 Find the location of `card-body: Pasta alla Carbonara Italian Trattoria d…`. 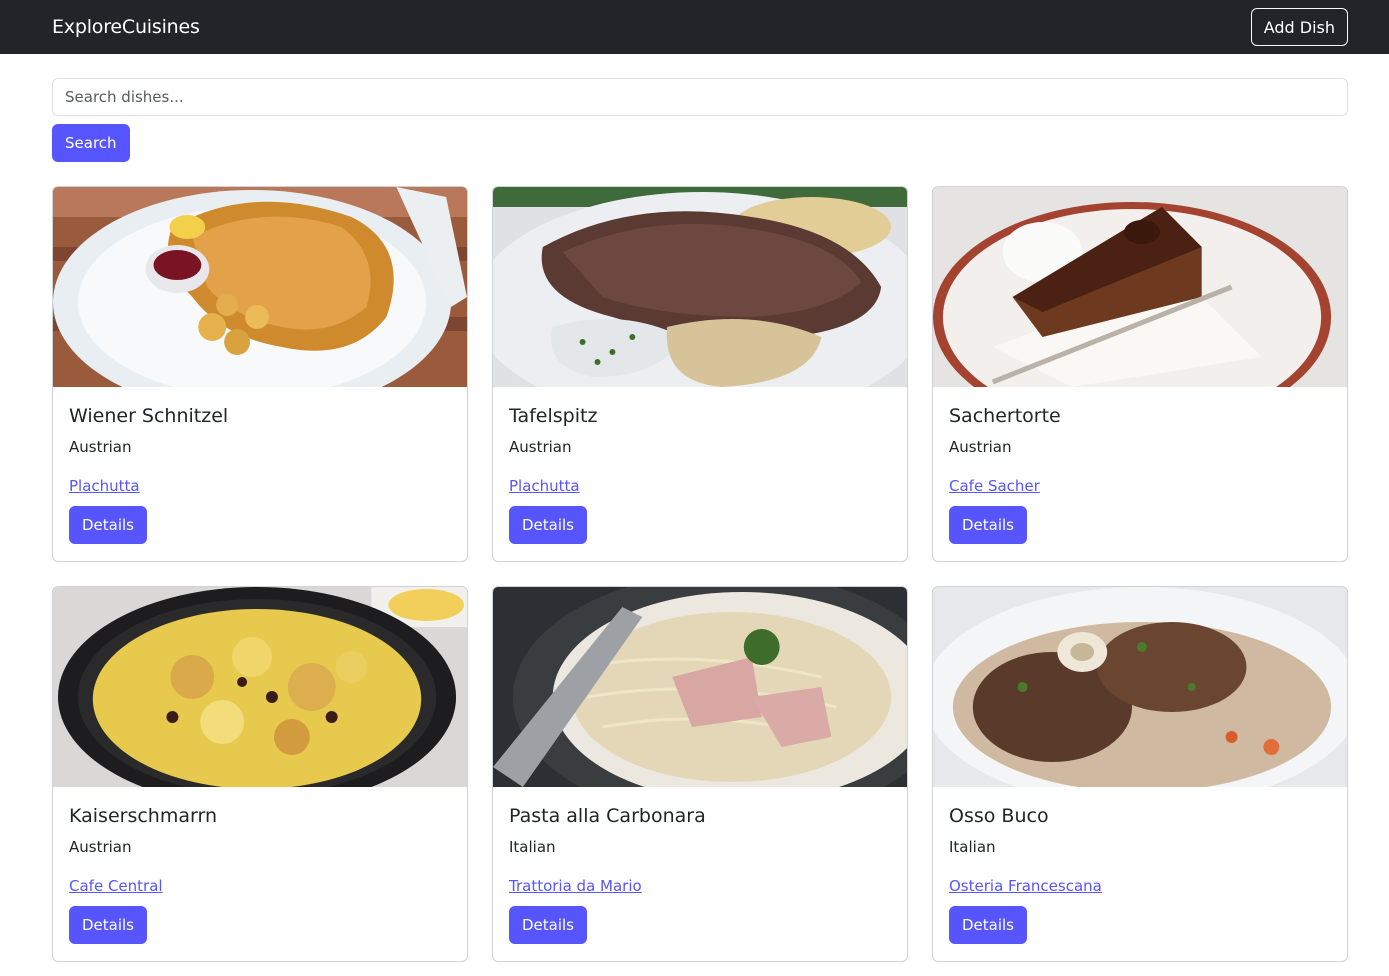

card-body: Pasta alla Carbonara Italian Trattoria d… is located at coordinates (700, 865).